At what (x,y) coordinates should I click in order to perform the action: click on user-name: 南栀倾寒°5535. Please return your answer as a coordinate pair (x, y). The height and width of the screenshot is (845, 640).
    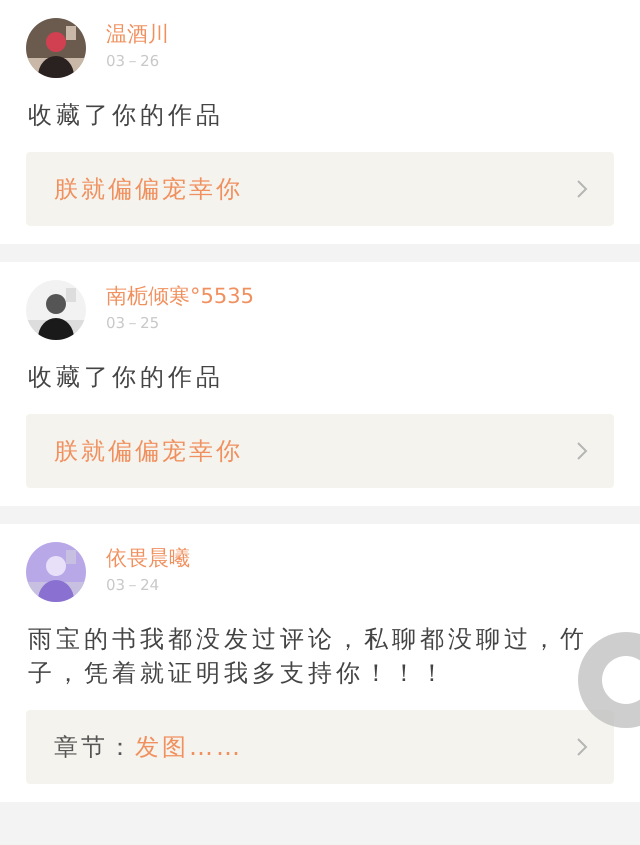
    Looking at the image, I should click on (180, 296).